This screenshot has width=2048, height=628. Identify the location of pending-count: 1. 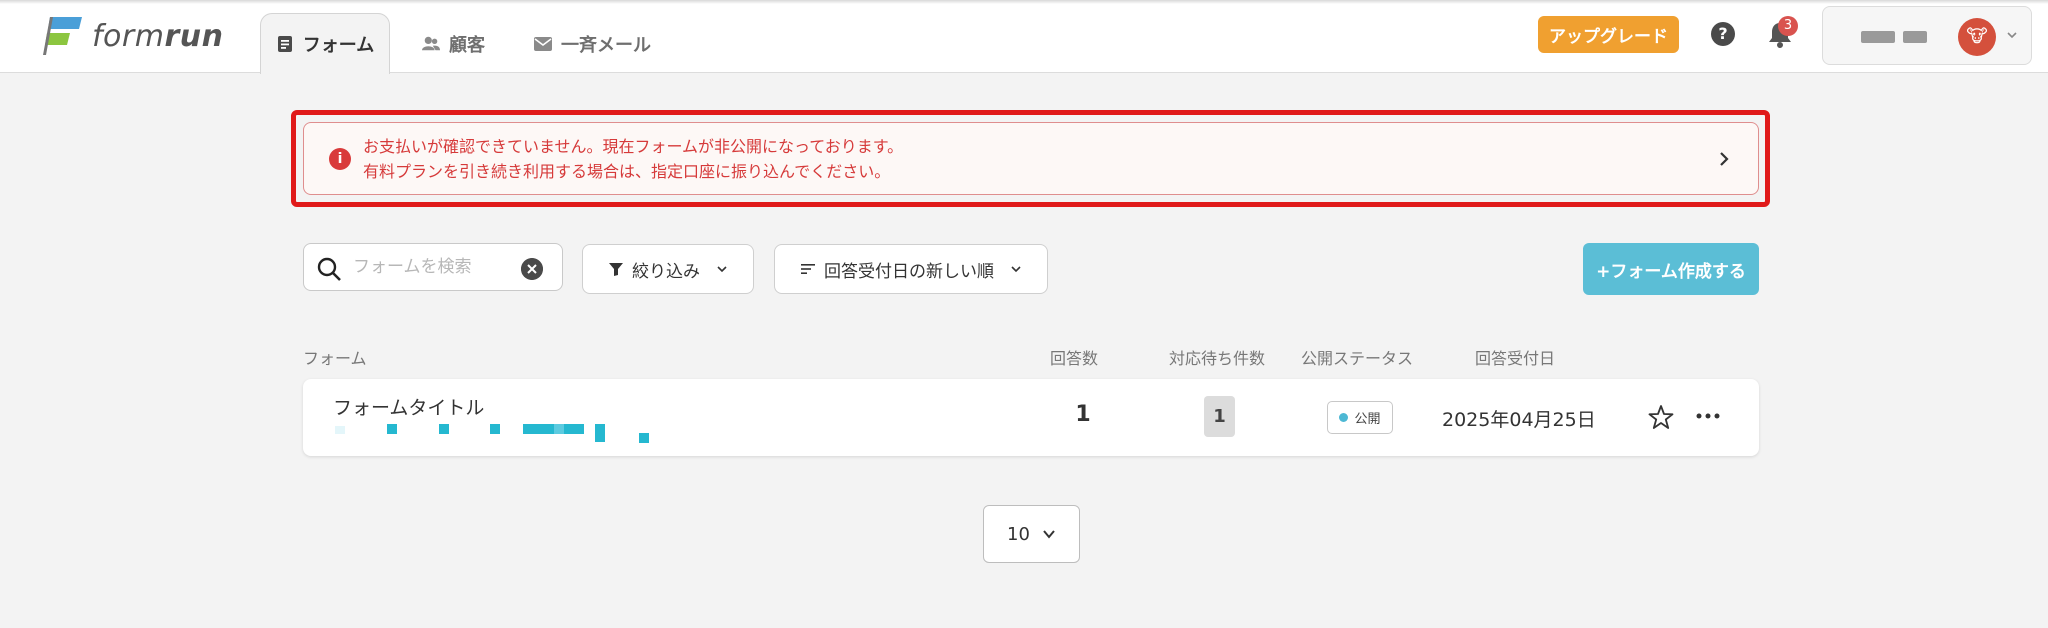
(1219, 416).